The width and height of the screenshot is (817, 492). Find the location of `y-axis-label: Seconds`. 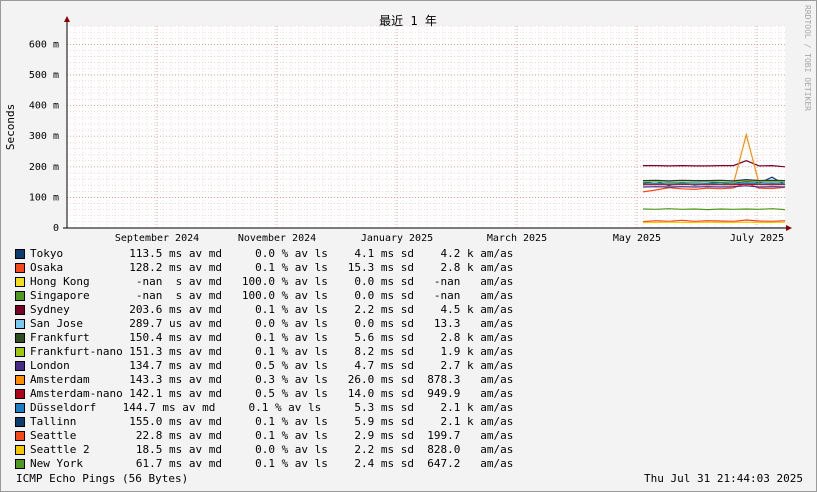

y-axis-label: Seconds is located at coordinates (10, 127).